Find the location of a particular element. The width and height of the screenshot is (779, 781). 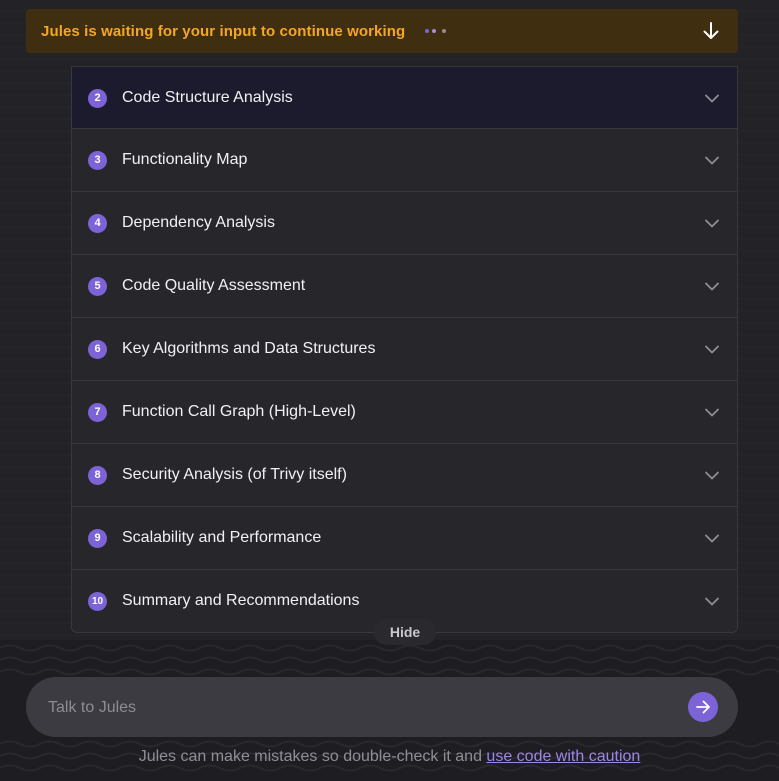

arrow-down-icon is located at coordinates (711, 31).